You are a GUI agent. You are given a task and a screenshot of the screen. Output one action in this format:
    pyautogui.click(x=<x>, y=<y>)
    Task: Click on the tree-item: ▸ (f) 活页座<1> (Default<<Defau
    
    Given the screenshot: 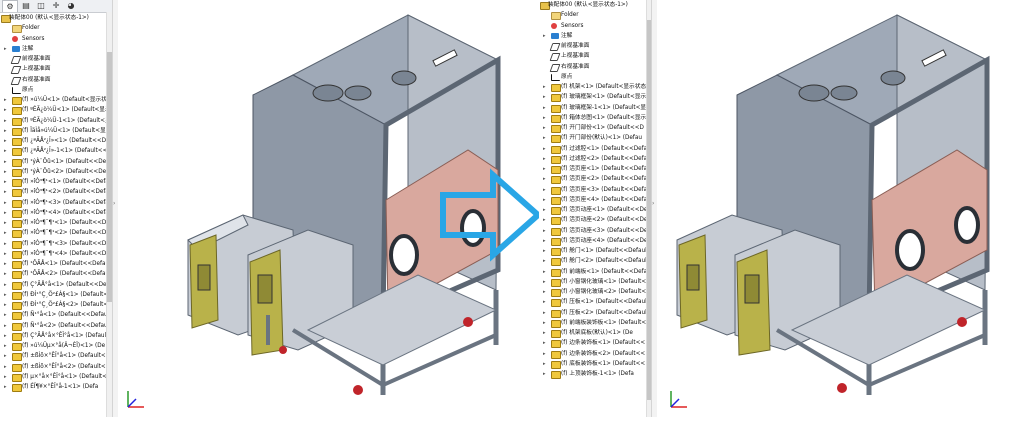 What is the action you would take?
    pyautogui.click(x=595, y=169)
    